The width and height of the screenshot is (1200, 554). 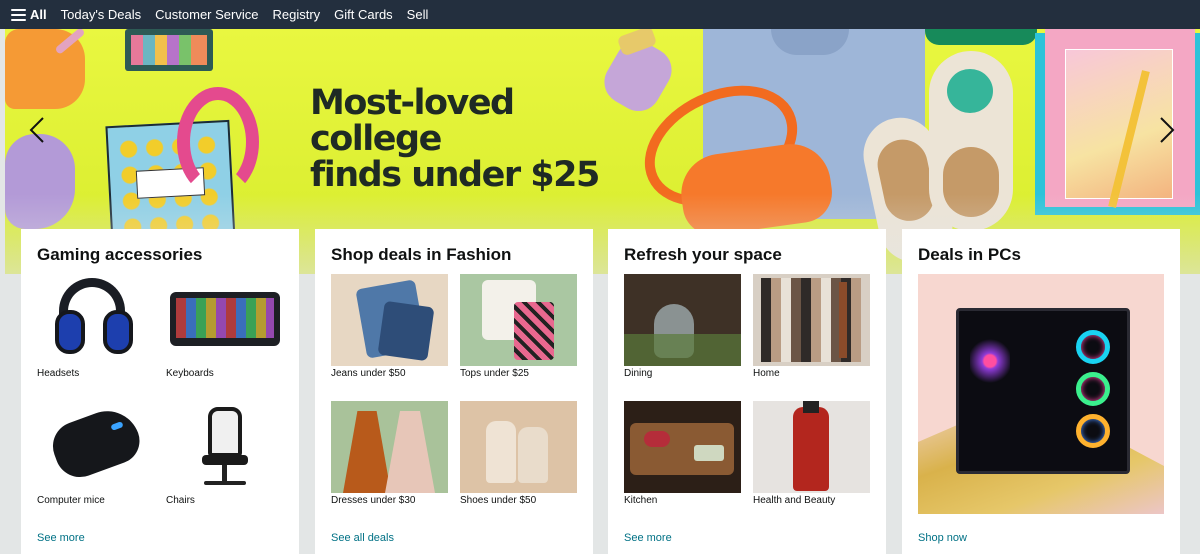 I want to click on tile-label: Chairs, so click(x=180, y=500).